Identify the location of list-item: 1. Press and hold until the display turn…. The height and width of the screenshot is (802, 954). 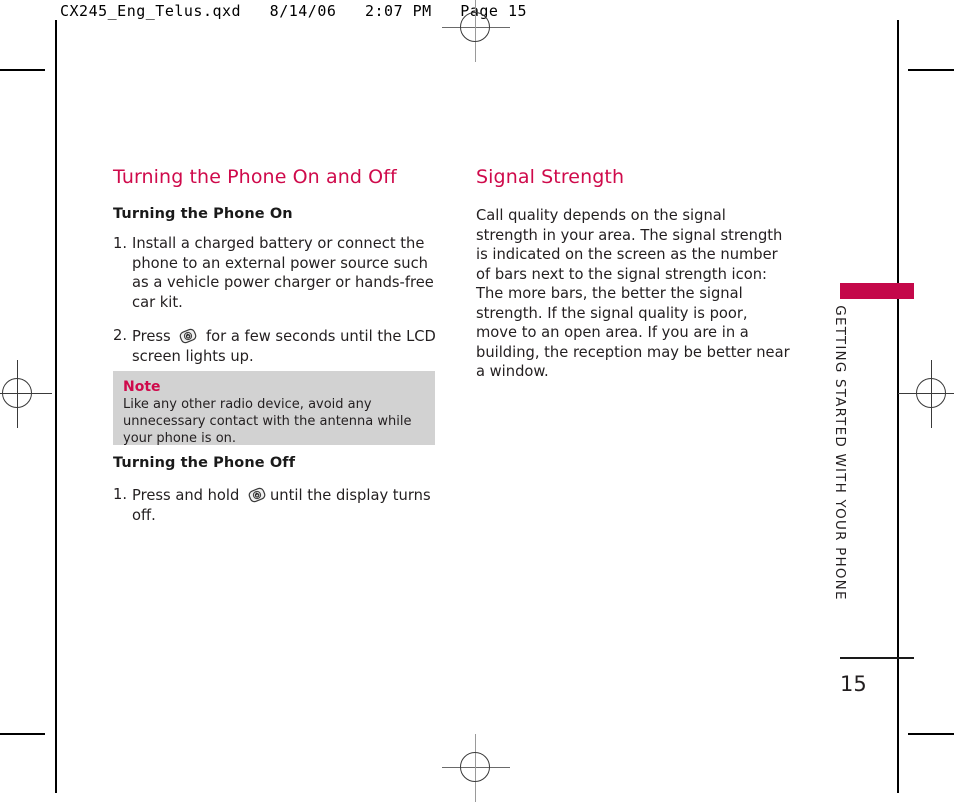
(283, 505).